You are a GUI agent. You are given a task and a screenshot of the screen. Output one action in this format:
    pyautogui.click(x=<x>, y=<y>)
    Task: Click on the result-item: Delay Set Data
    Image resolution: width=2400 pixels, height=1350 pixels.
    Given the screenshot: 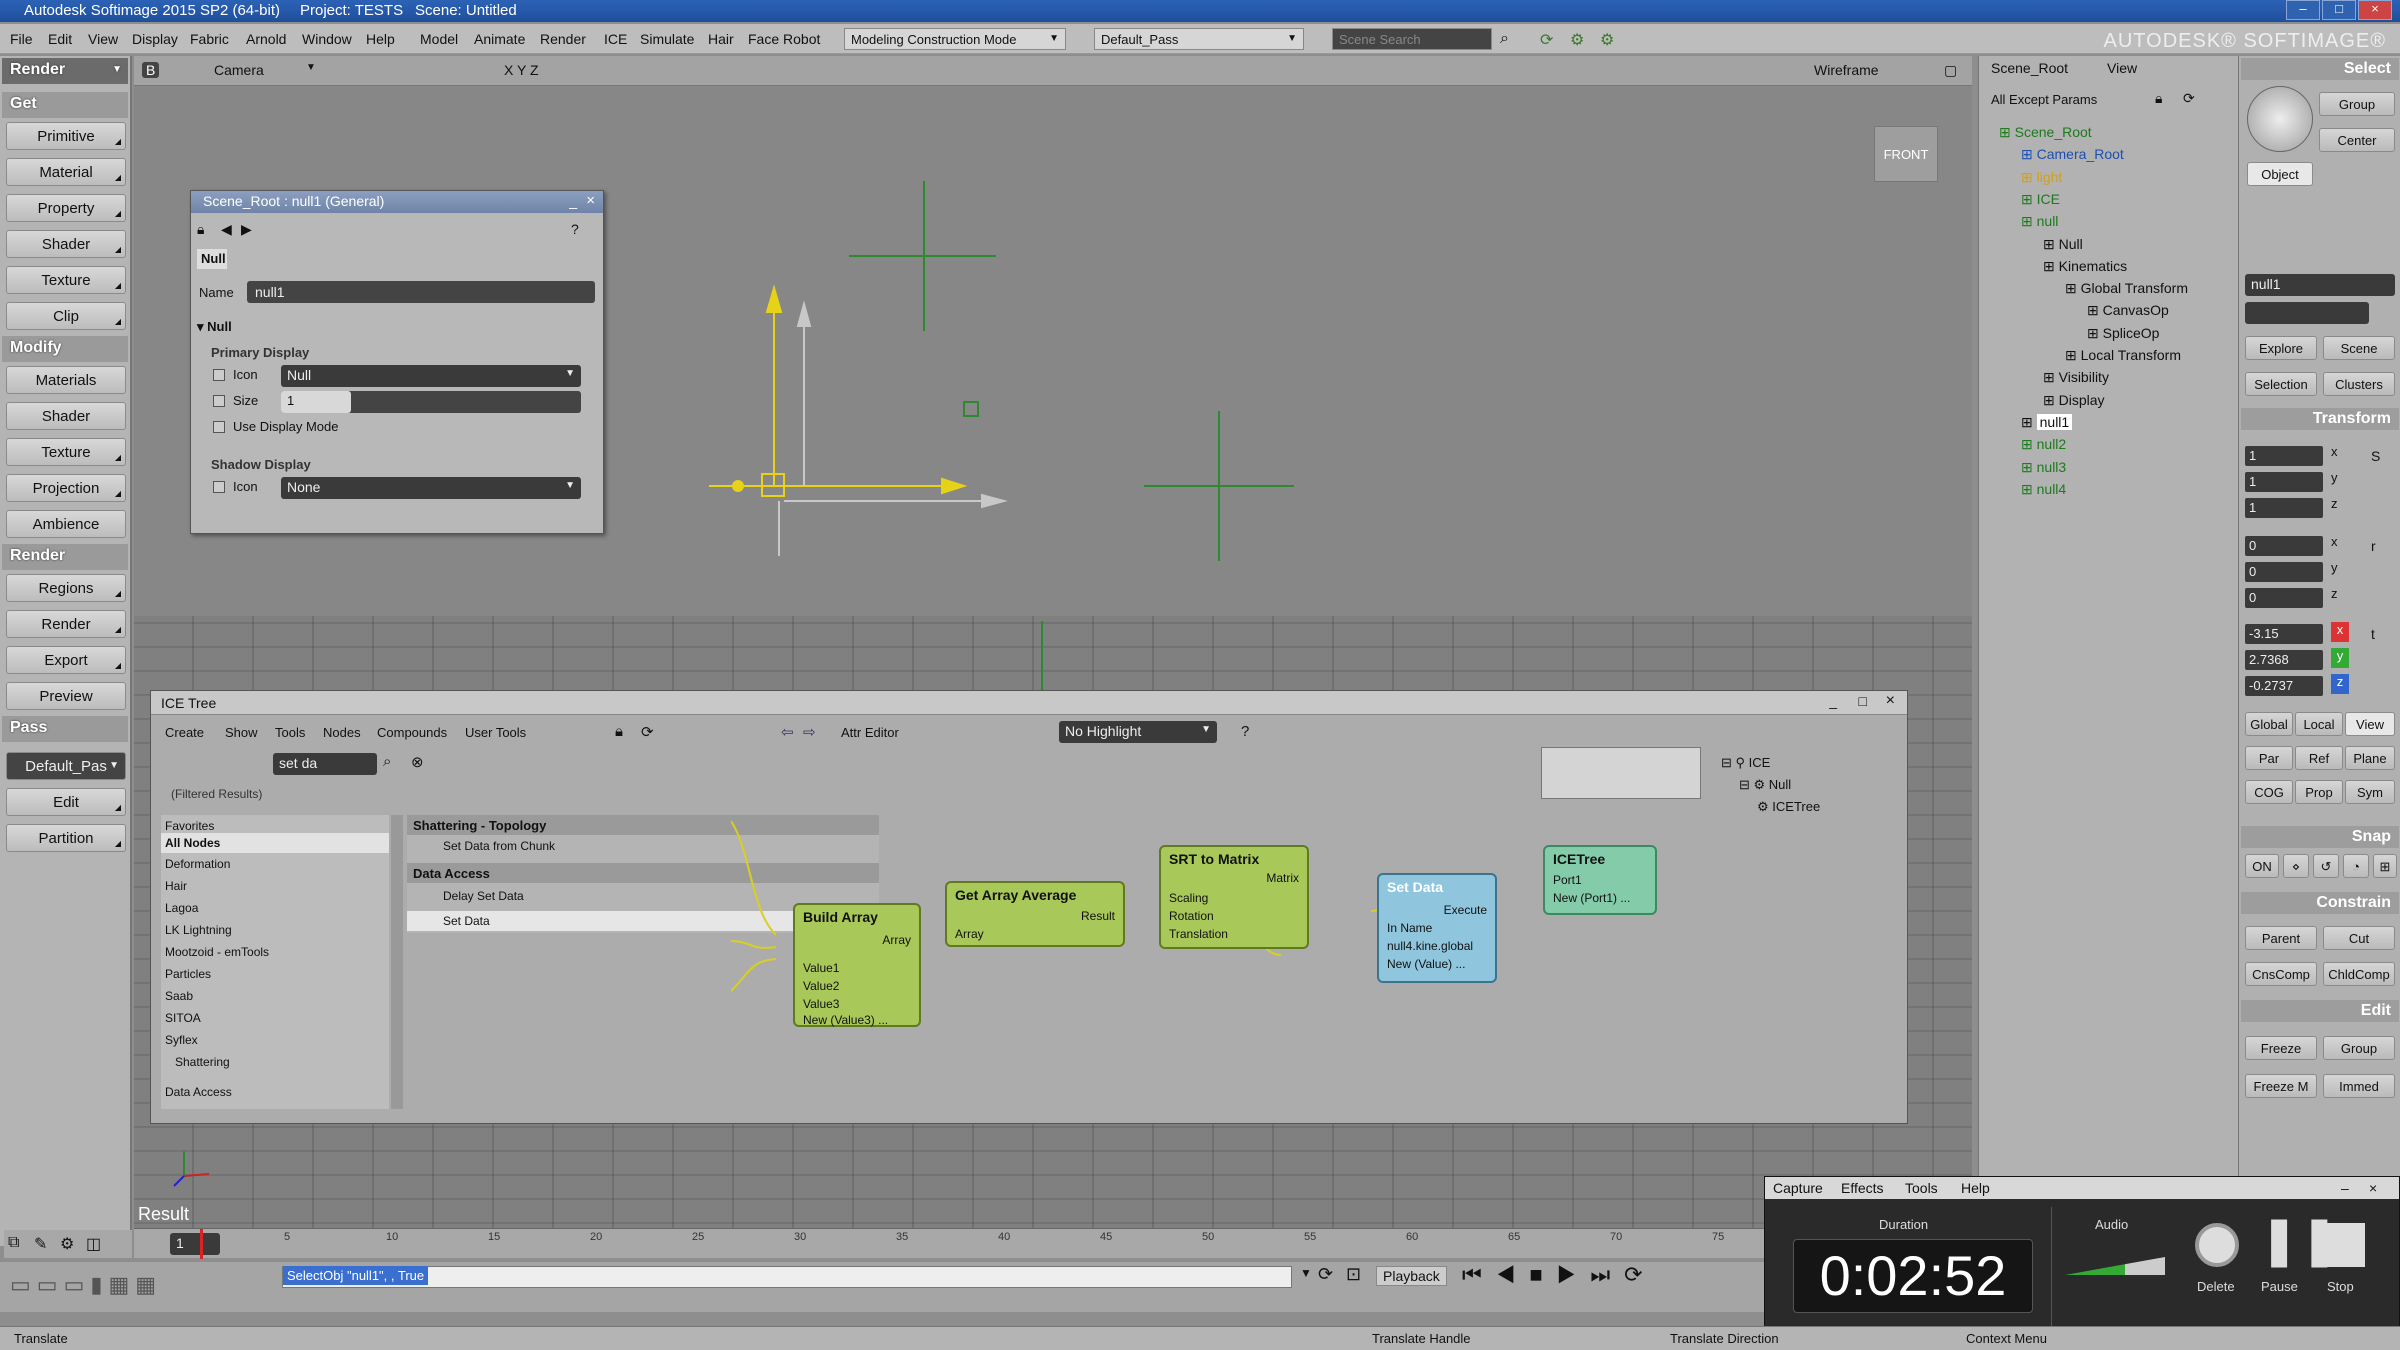 What is the action you would take?
    pyautogui.click(x=483, y=896)
    